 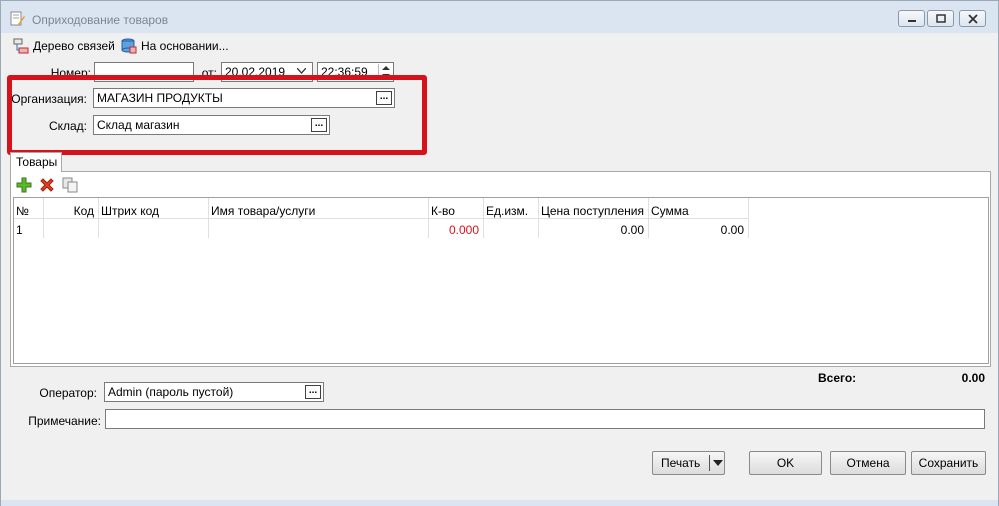 I want to click on close-icon, so click(x=973, y=19).